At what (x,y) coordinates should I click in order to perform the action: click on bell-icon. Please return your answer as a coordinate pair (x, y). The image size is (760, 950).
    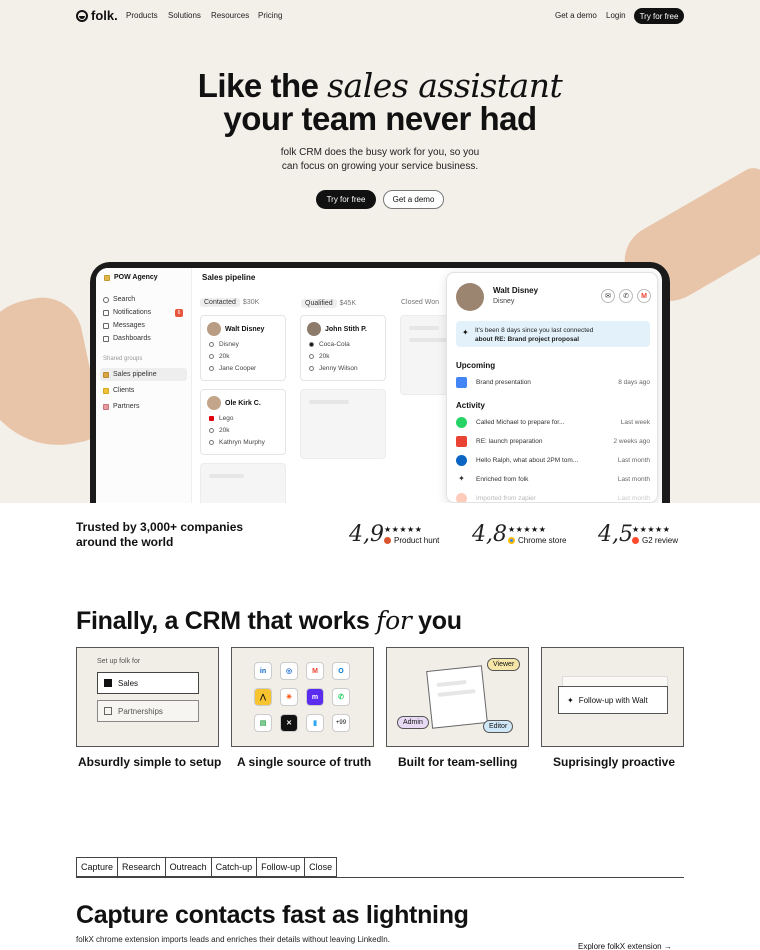
    Looking at the image, I should click on (106, 312).